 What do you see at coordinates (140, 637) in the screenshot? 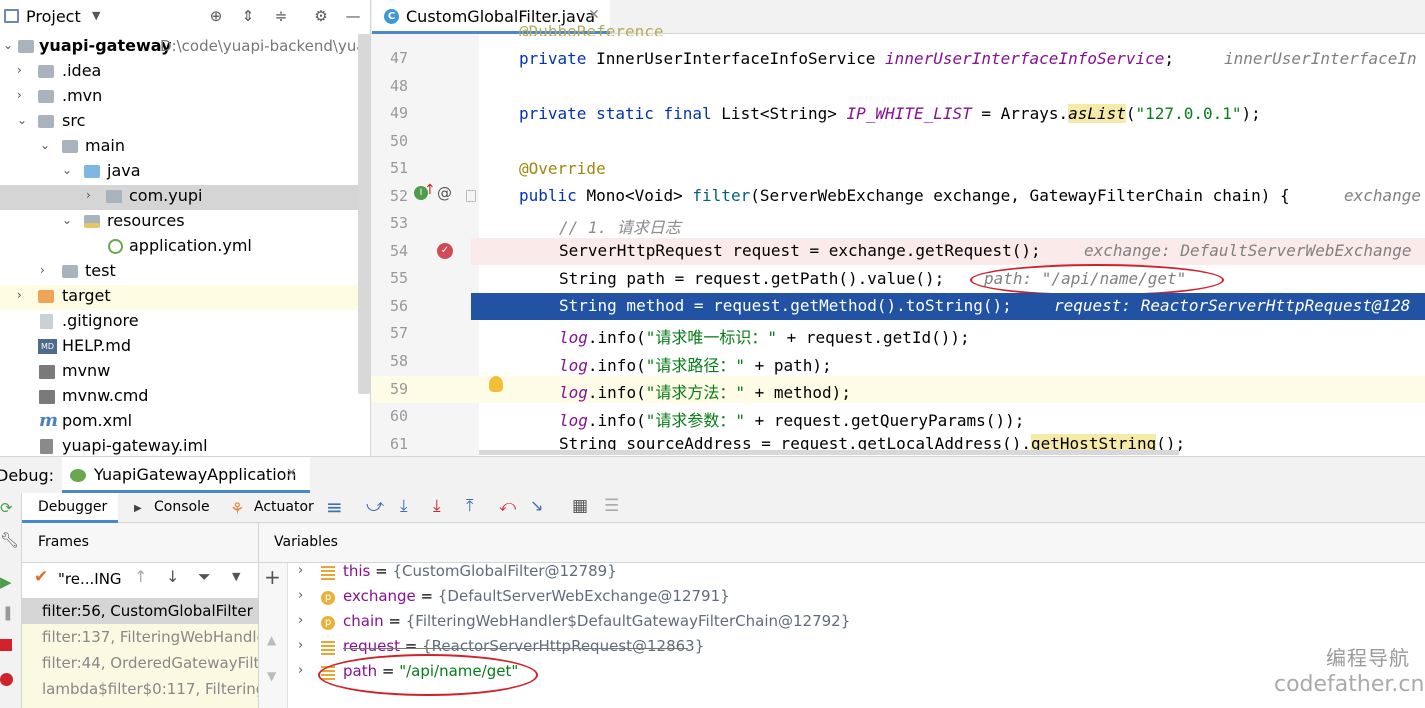
I see `frame-item: filter:137, FilteringWebHandle` at bounding box center [140, 637].